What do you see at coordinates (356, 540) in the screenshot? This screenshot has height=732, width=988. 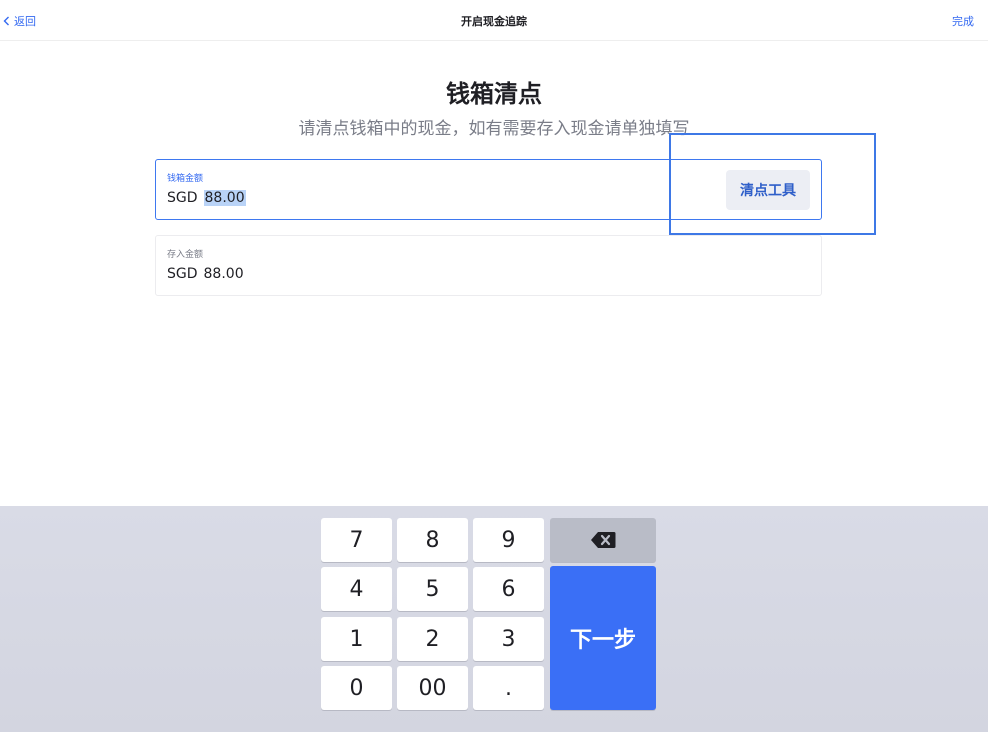 I see `key-7: 7` at bounding box center [356, 540].